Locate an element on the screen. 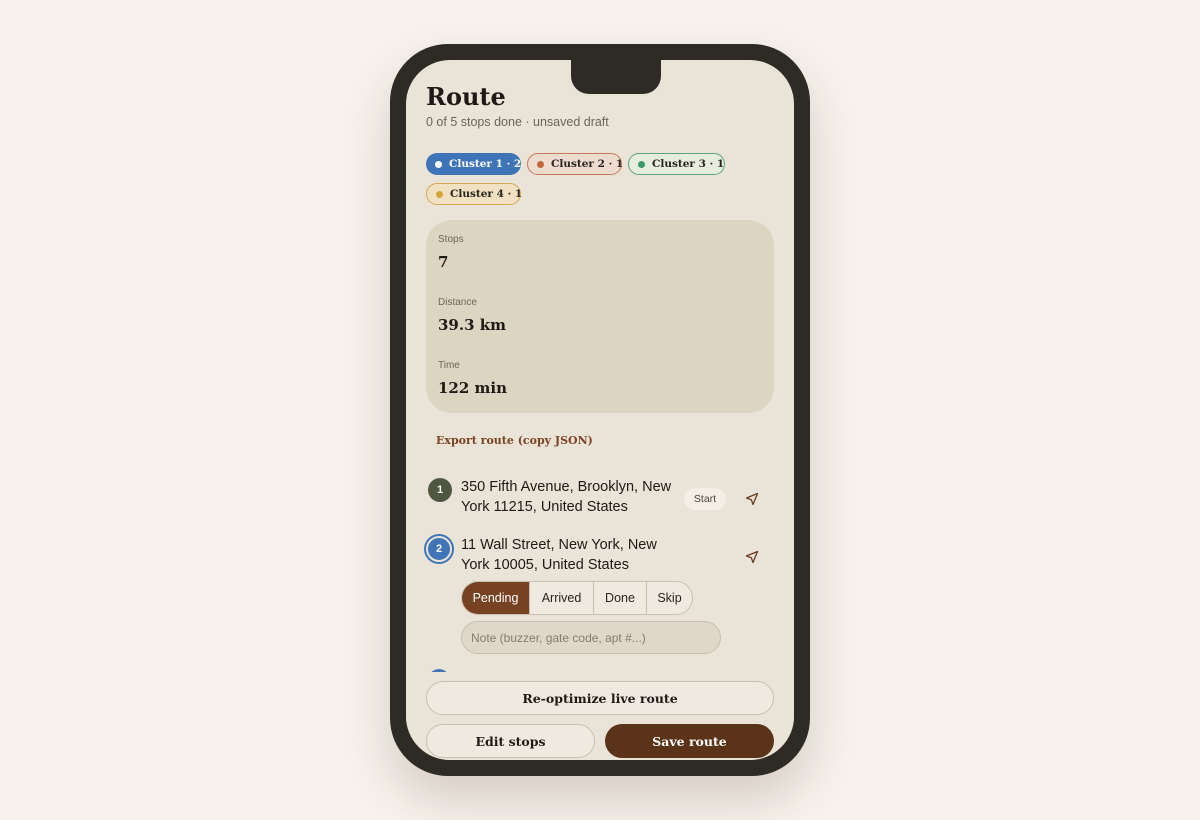 The width and height of the screenshot is (1200, 820). status-done-button: Done is located at coordinates (619, 598).